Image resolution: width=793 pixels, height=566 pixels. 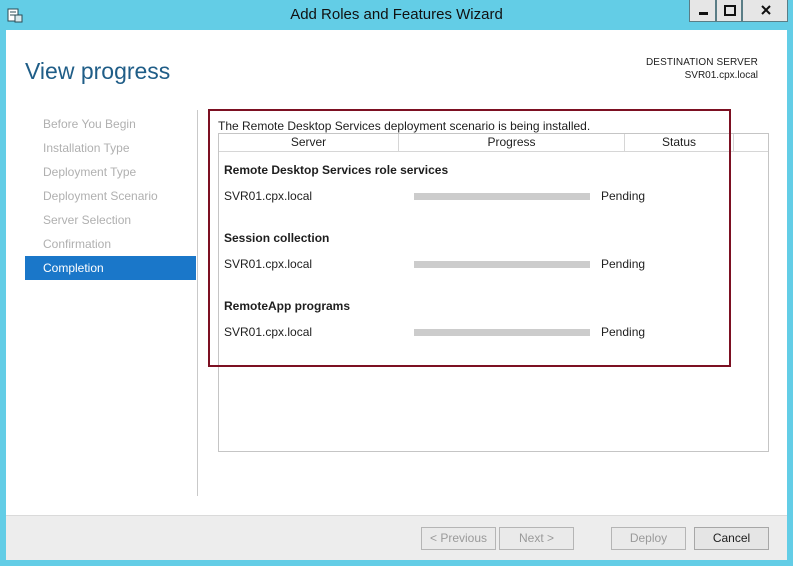 What do you see at coordinates (110, 244) in the screenshot?
I see `nav-item-confirmation: Confirmation` at bounding box center [110, 244].